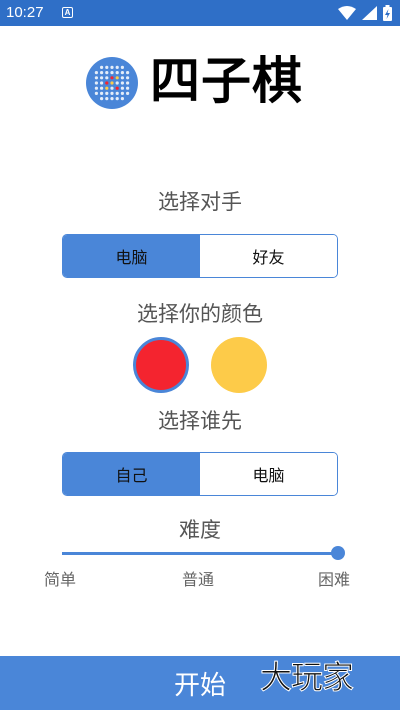 This screenshot has height=710, width=400. What do you see at coordinates (239, 365) in the screenshot?
I see `color-option-yellow` at bounding box center [239, 365].